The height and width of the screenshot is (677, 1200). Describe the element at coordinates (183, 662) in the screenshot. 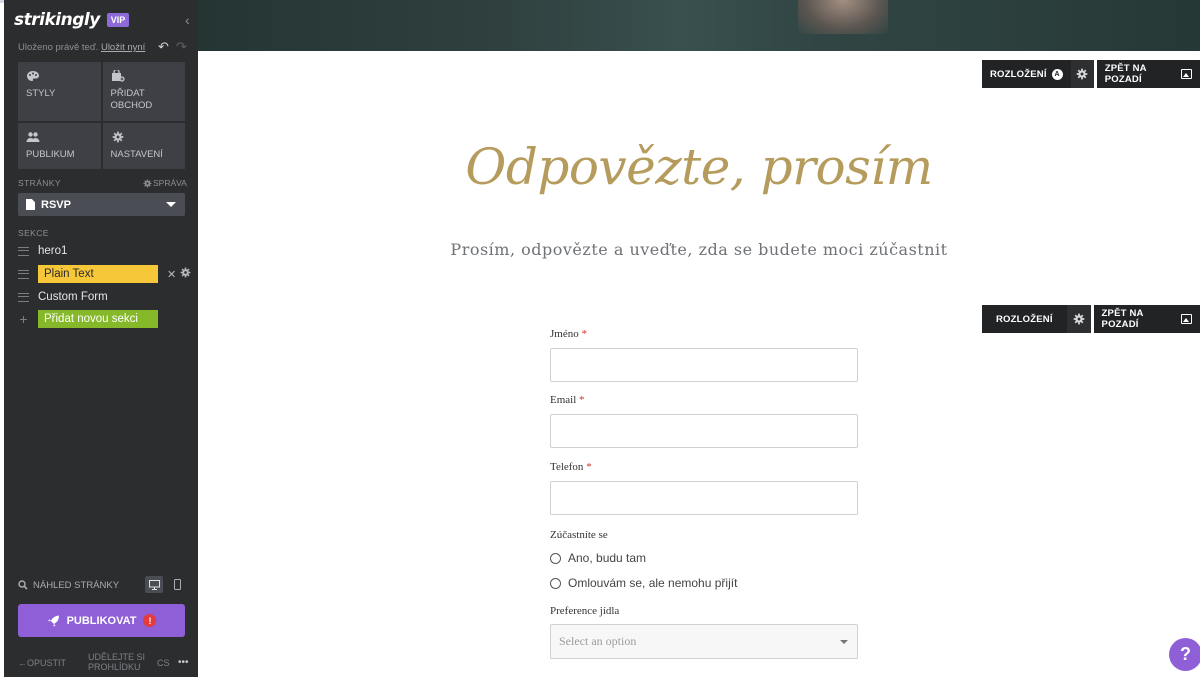

I see `more-icon: •••` at that location.